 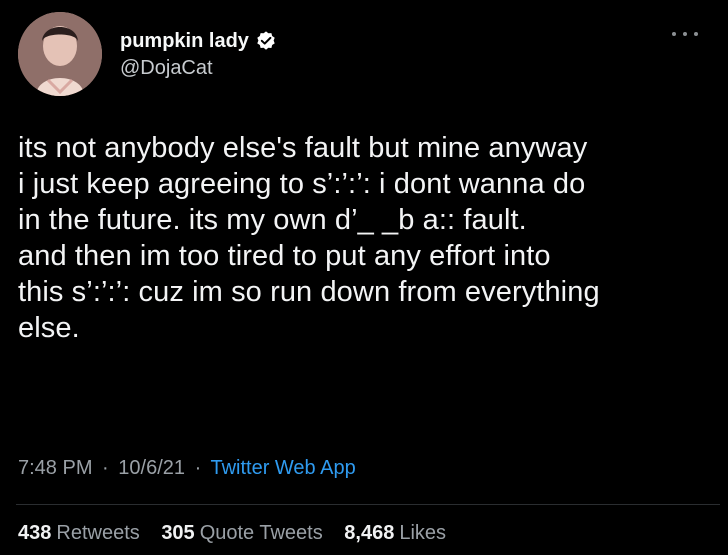 I want to click on tweet-date: 10/6/21, so click(x=151, y=468).